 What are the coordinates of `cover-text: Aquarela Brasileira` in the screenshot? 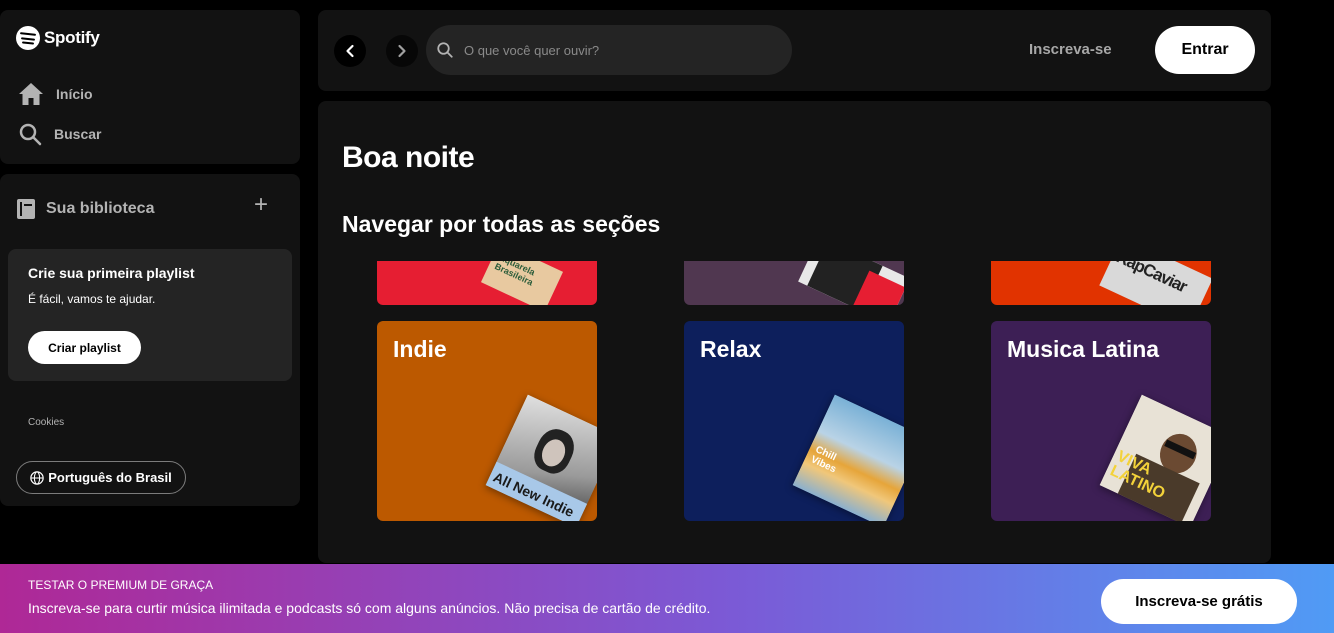 It's located at (515, 274).